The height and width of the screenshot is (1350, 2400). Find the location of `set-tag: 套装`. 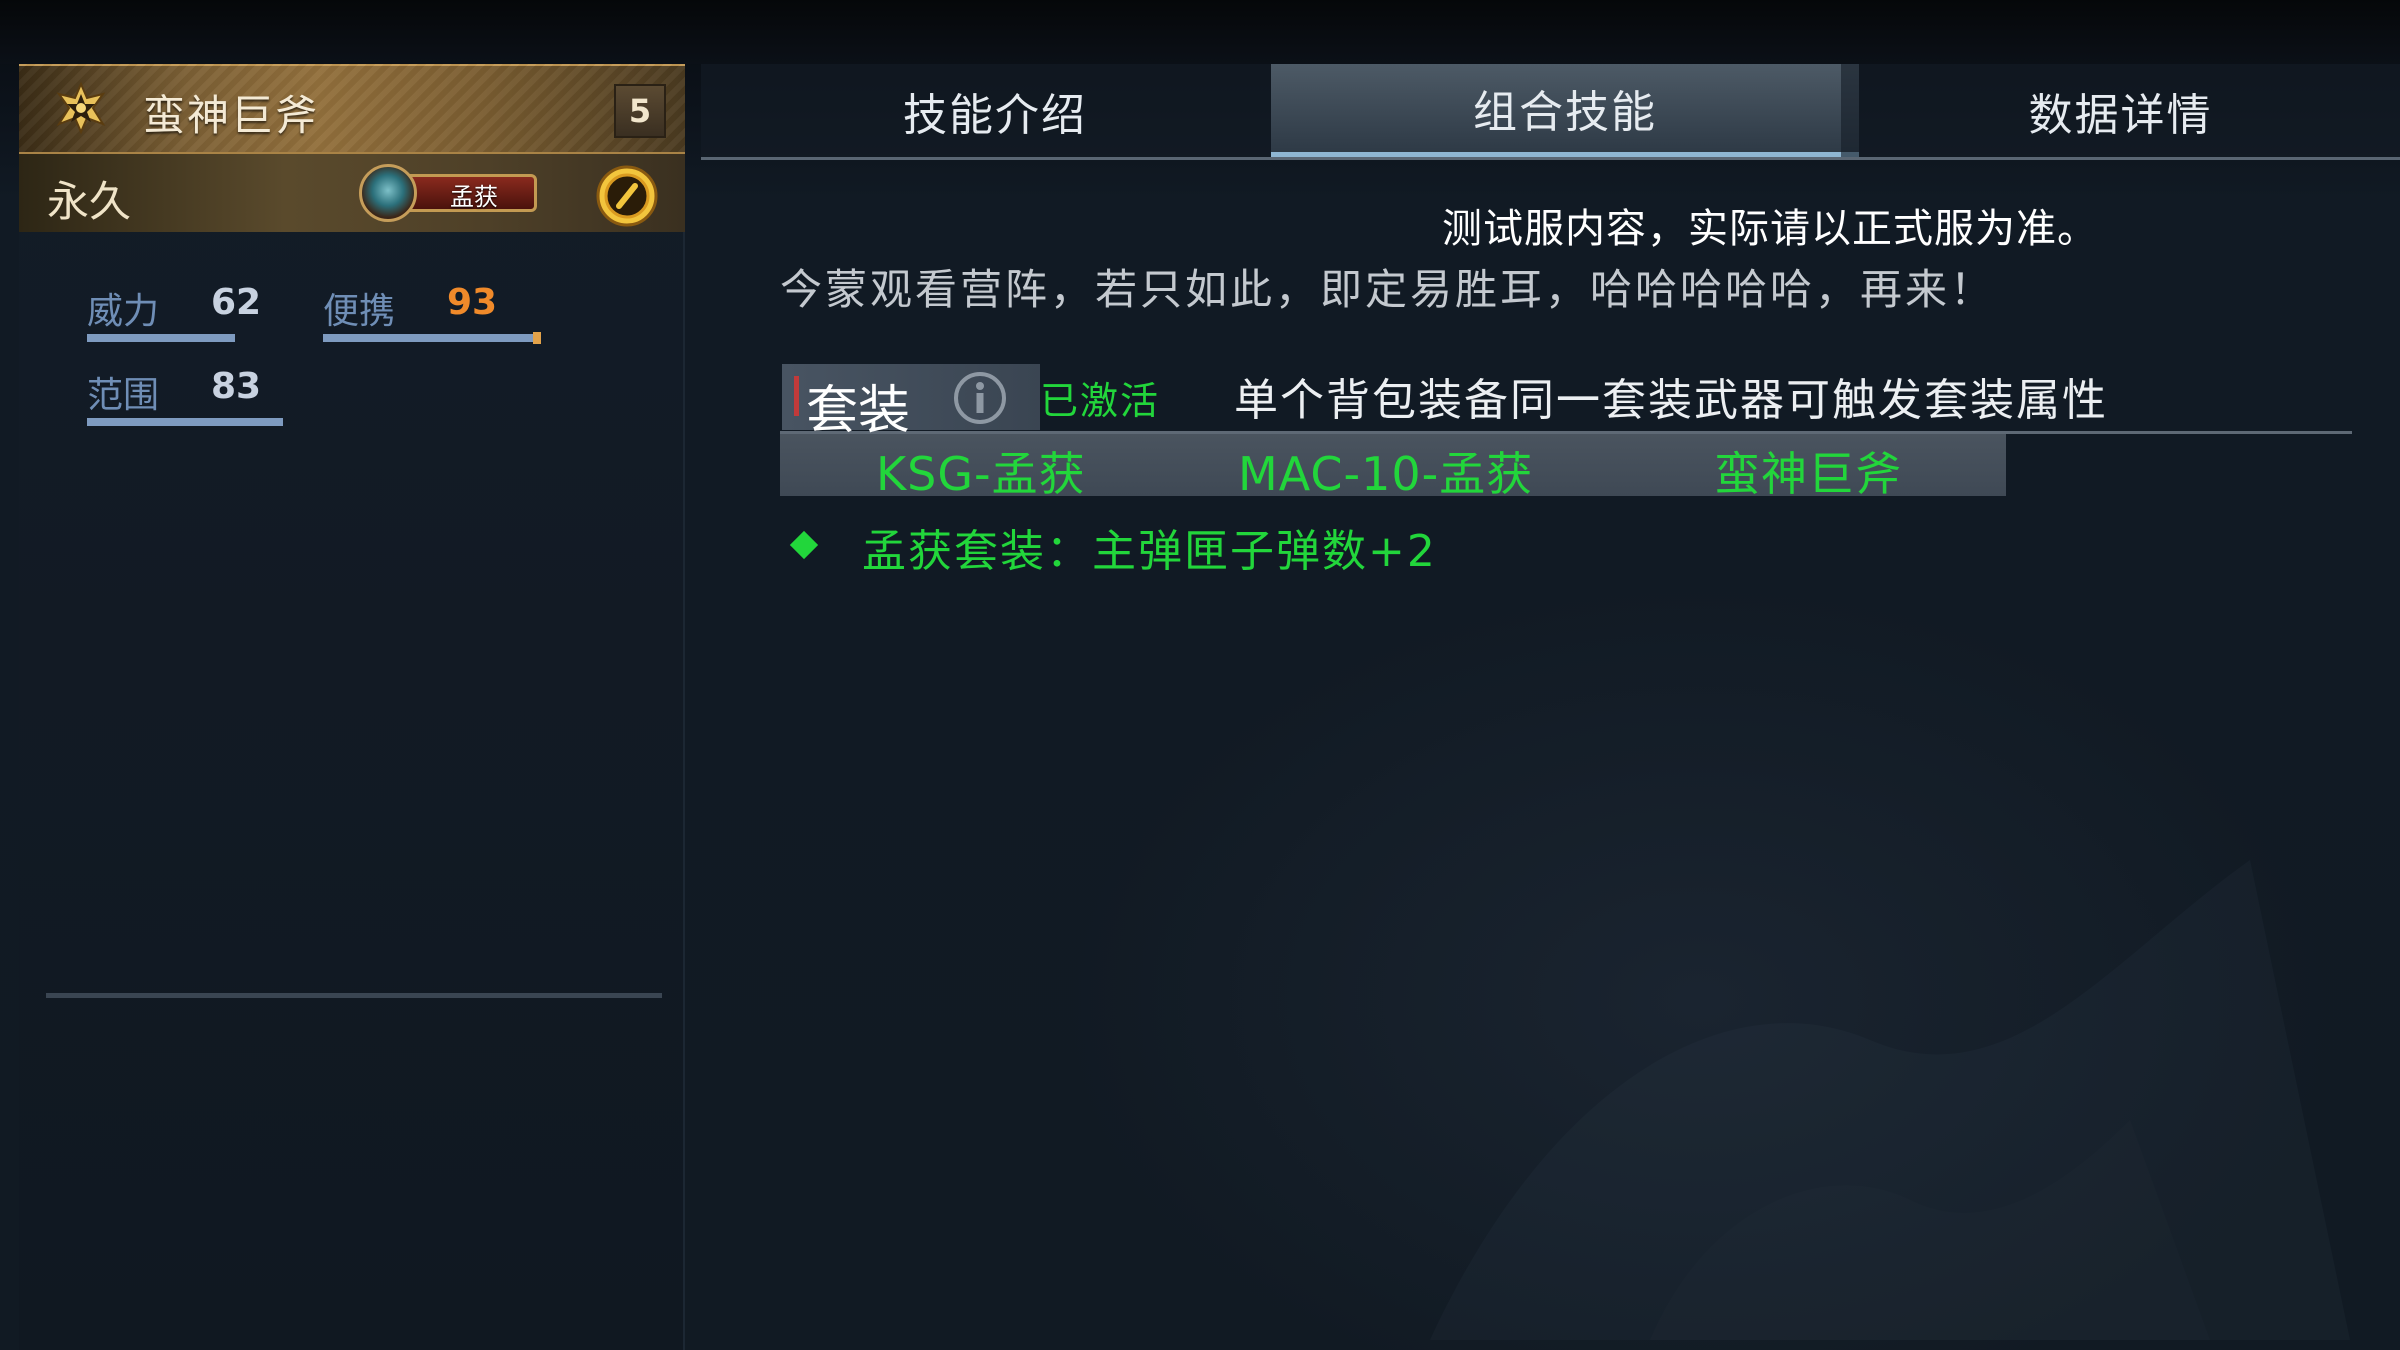

set-tag: 套装 is located at coordinates (911, 402).